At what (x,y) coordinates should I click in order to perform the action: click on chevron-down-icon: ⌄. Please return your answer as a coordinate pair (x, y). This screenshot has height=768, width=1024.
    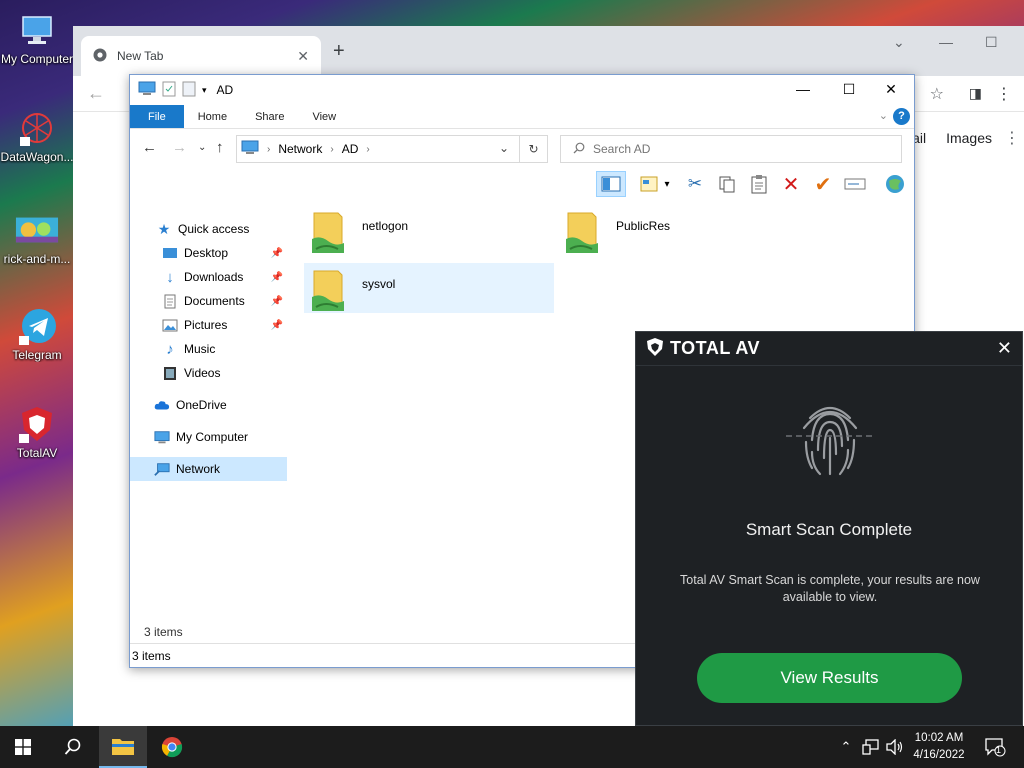
    Looking at the image, I should click on (899, 42).